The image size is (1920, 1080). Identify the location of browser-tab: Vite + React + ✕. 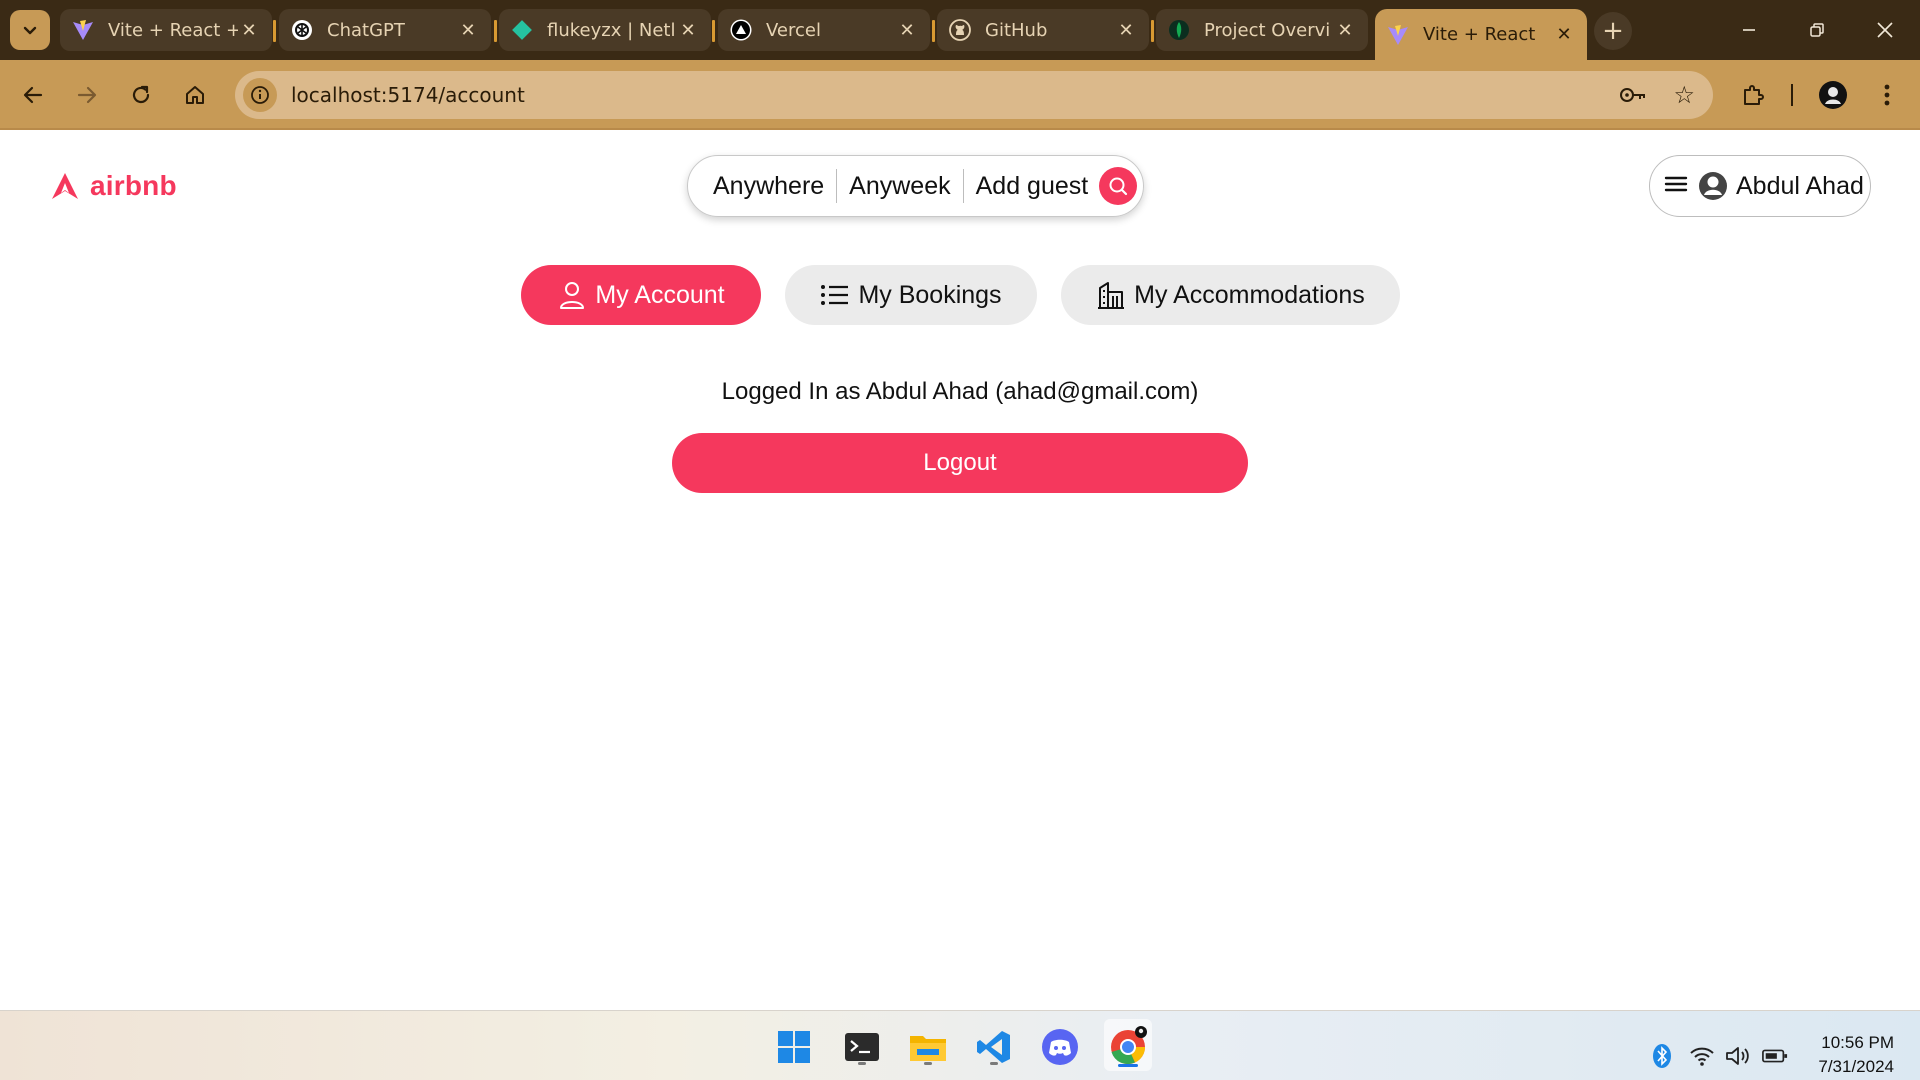
(166, 30).